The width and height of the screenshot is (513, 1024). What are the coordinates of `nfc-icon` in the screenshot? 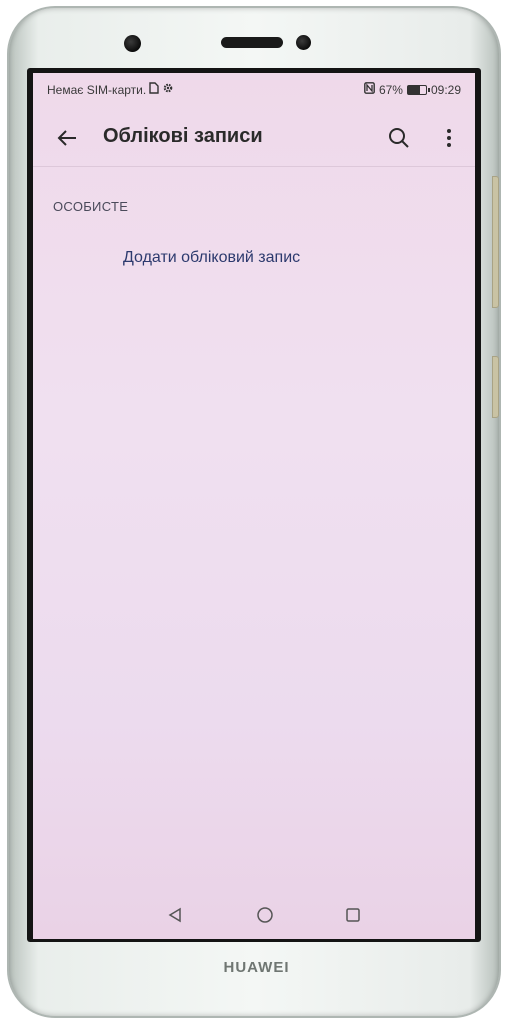 It's located at (369, 89).